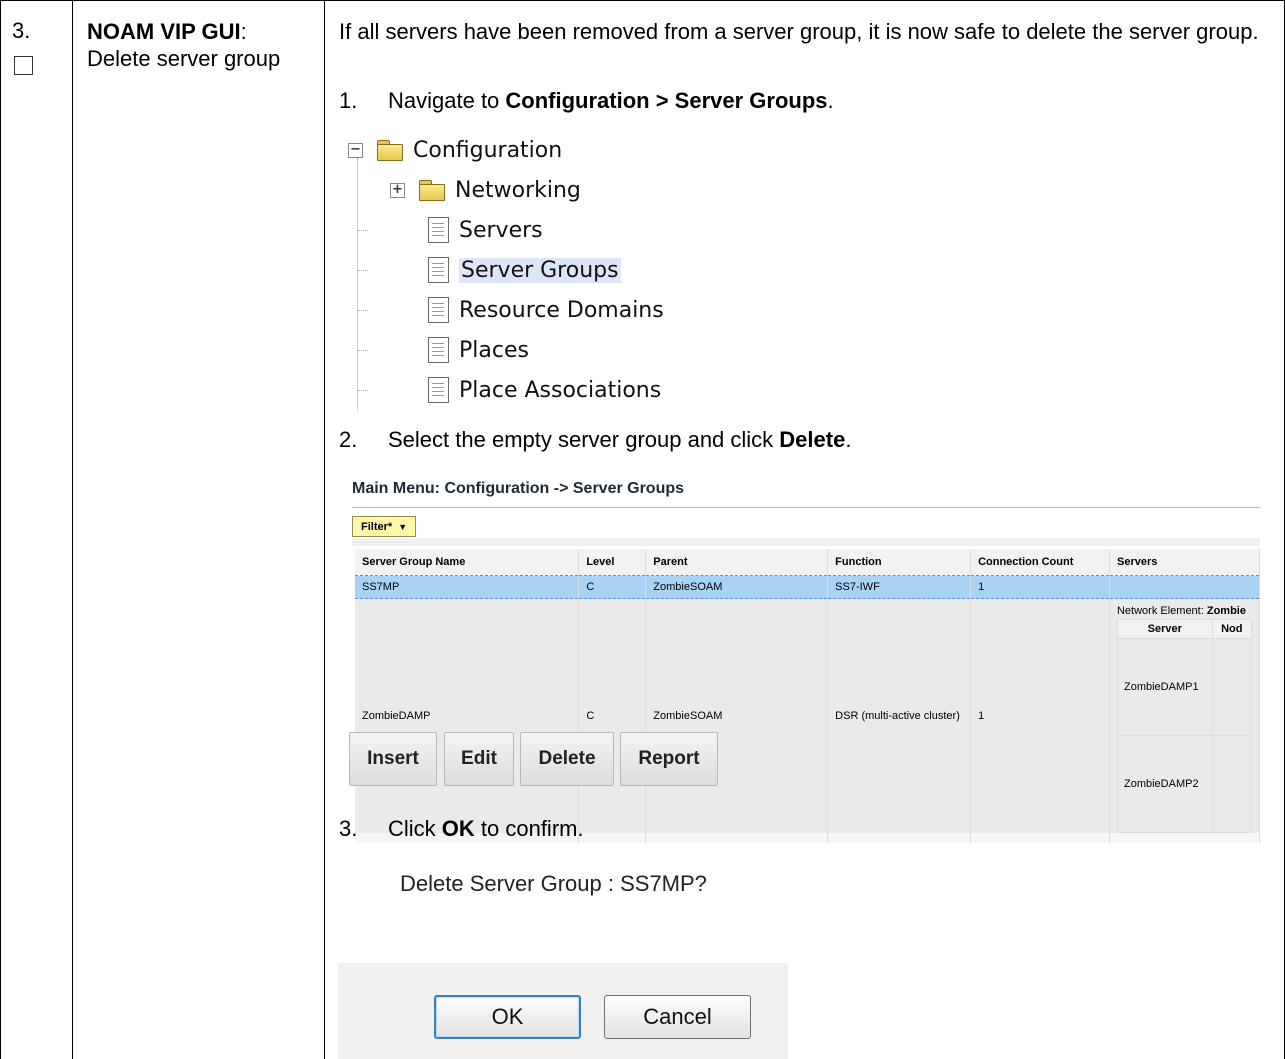  What do you see at coordinates (21, 30) in the screenshot?
I see `step-number: 3.` at bounding box center [21, 30].